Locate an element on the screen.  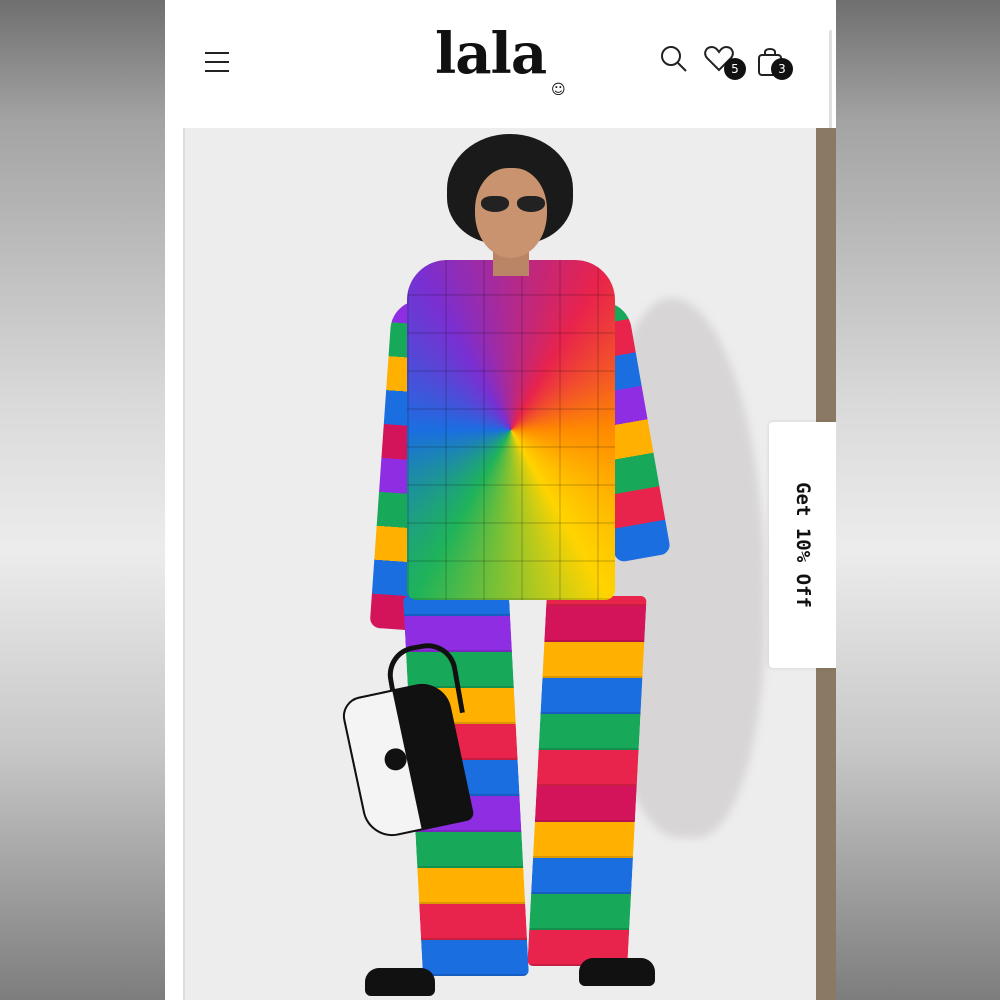
wishlist-button: 5 is located at coordinates (724, 62).